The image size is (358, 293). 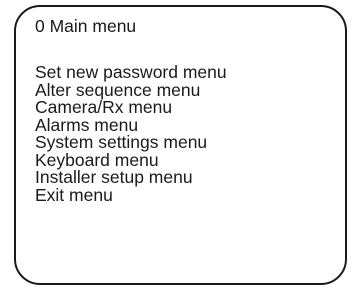 I want to click on menu-item-installer-setup: Installer setup menu, so click(x=131, y=177).